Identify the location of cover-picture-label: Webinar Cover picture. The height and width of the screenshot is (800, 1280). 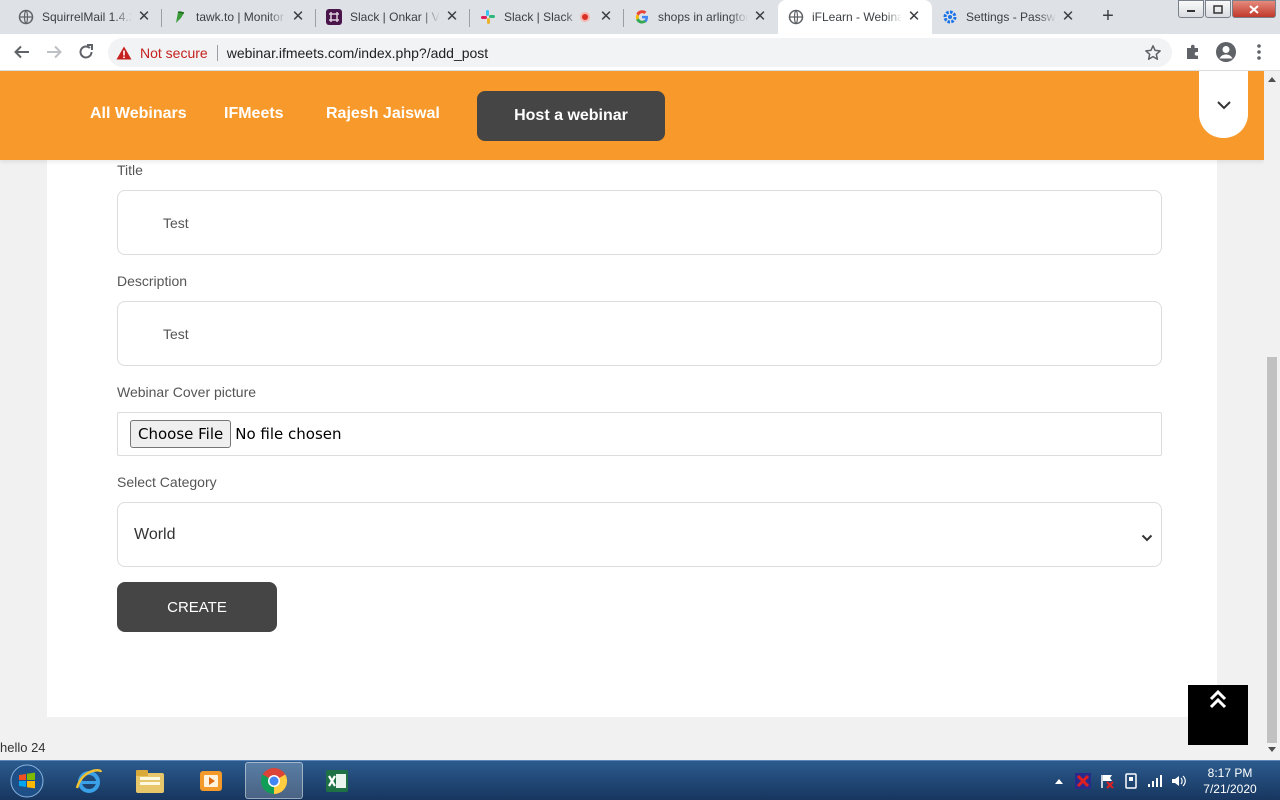
(187, 392).